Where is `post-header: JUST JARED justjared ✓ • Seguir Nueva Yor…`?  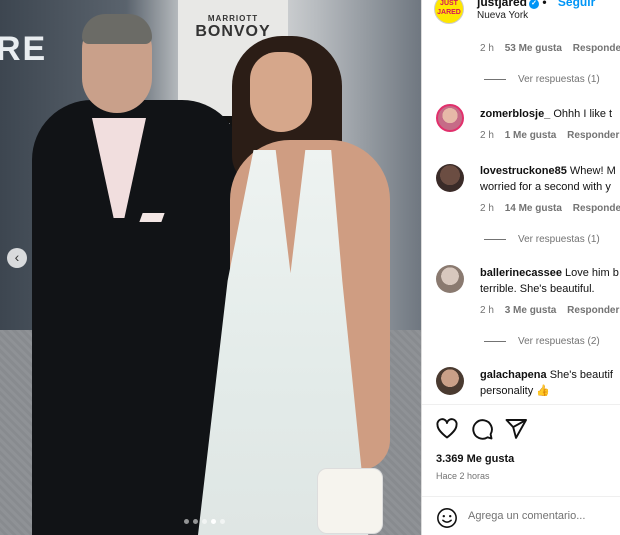 post-header: JUST JARED justjared ✓ • Seguir Nueva Yor… is located at coordinates (521, 17).